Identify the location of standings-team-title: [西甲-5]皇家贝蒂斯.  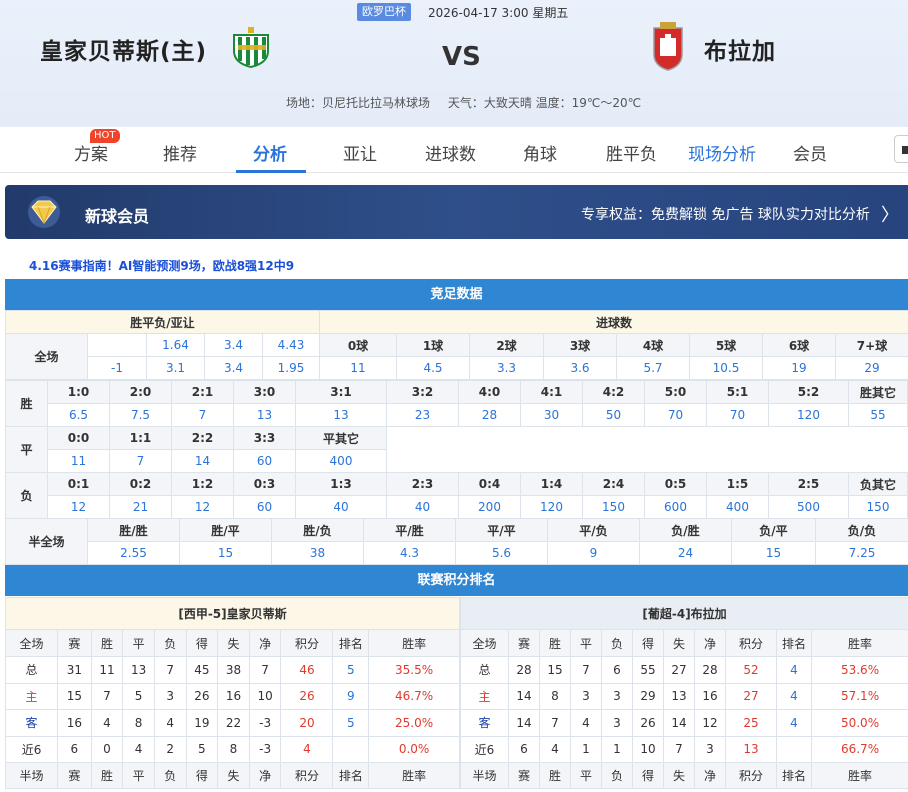
(232, 613).